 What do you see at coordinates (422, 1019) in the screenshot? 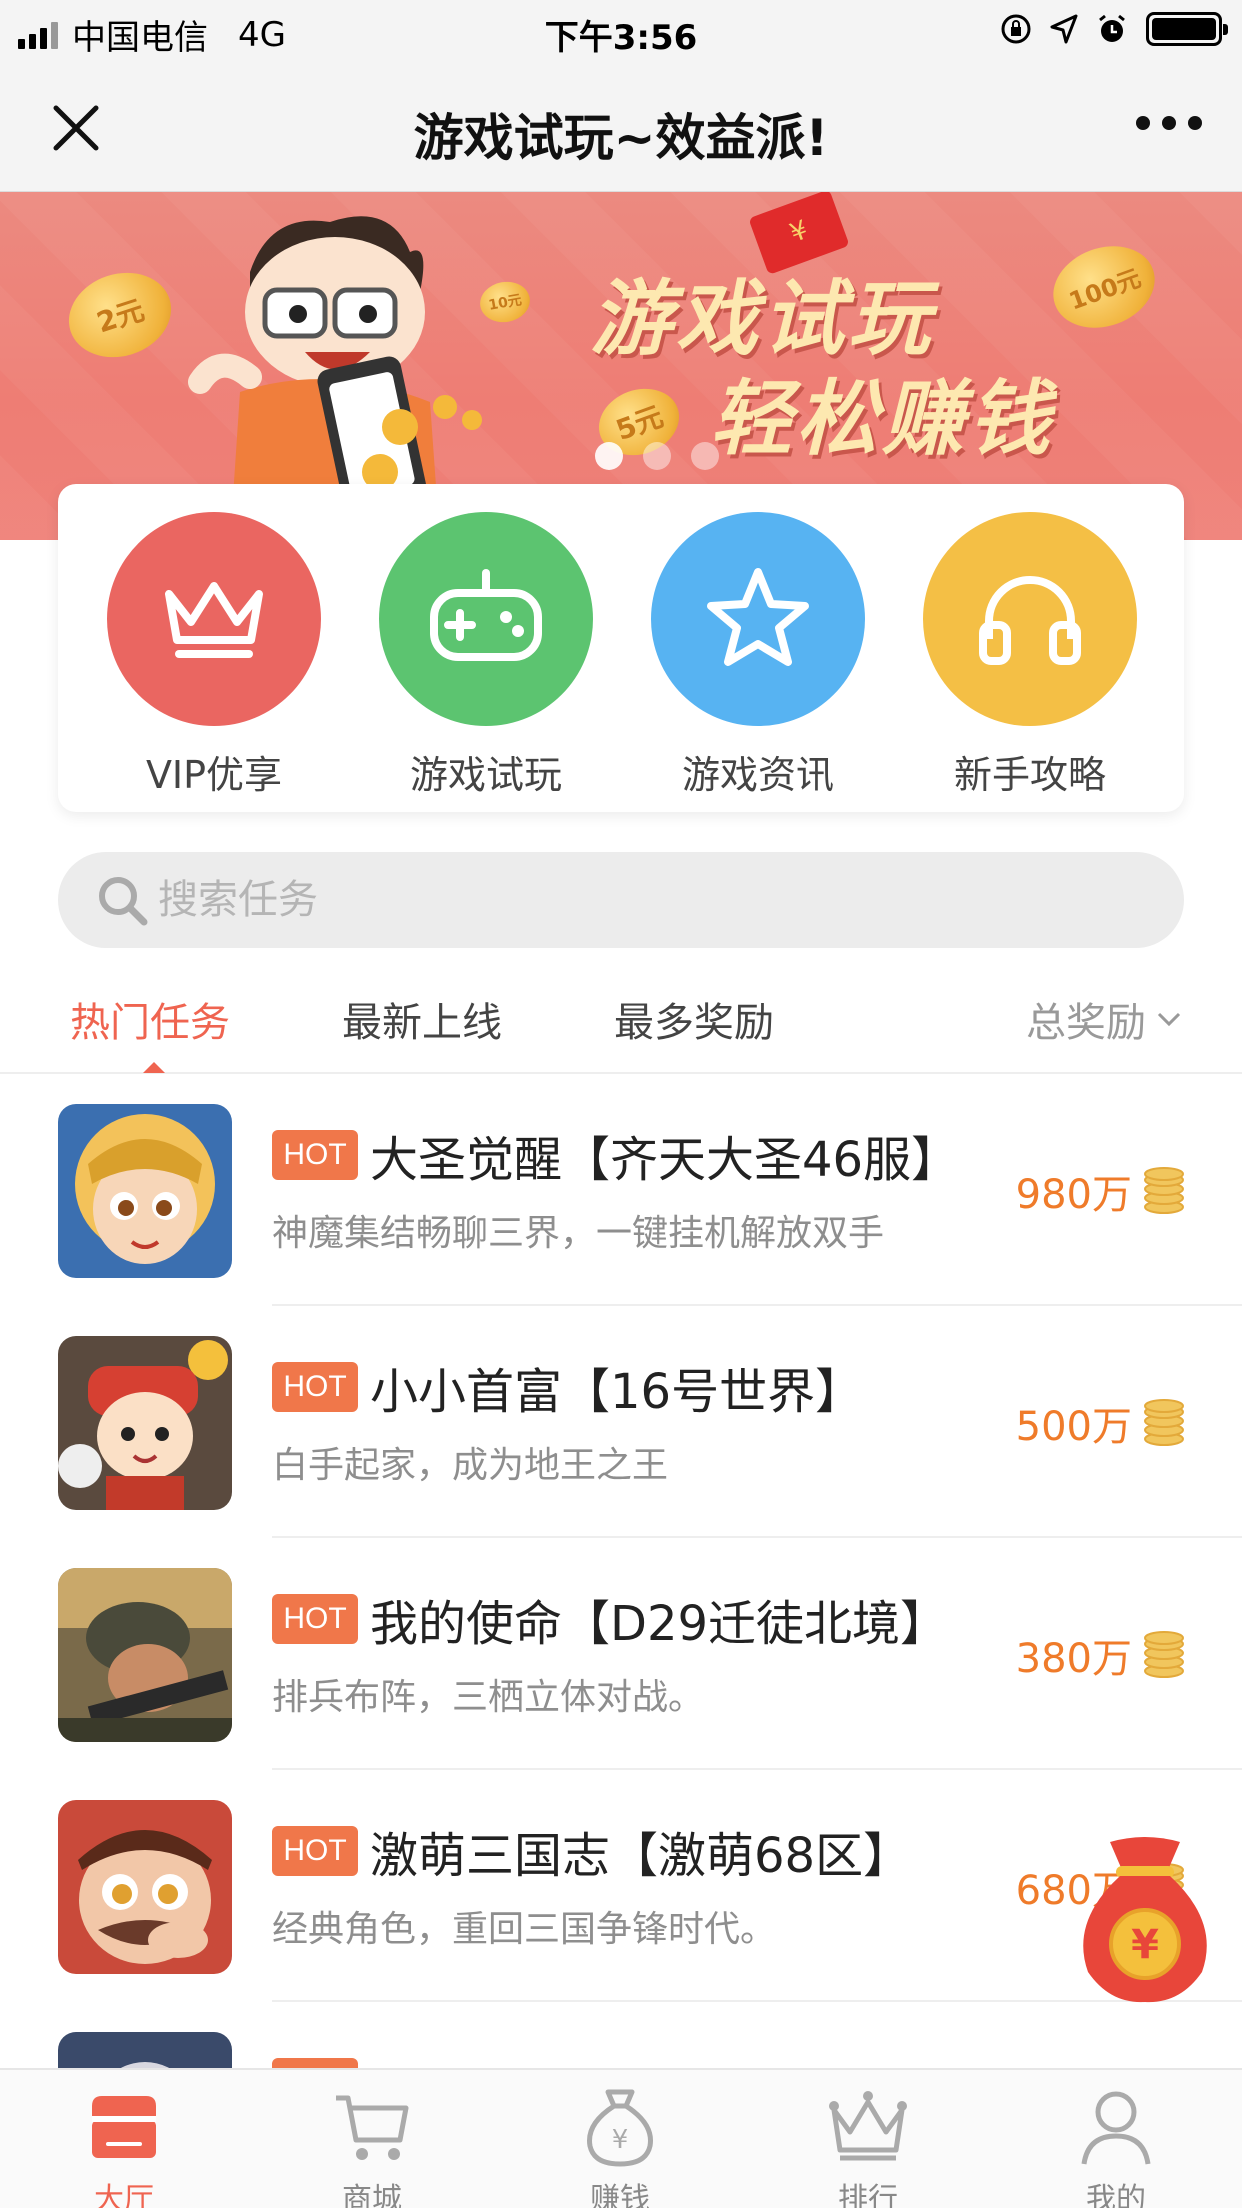
I see `tab-new-online: 最新上线` at bounding box center [422, 1019].